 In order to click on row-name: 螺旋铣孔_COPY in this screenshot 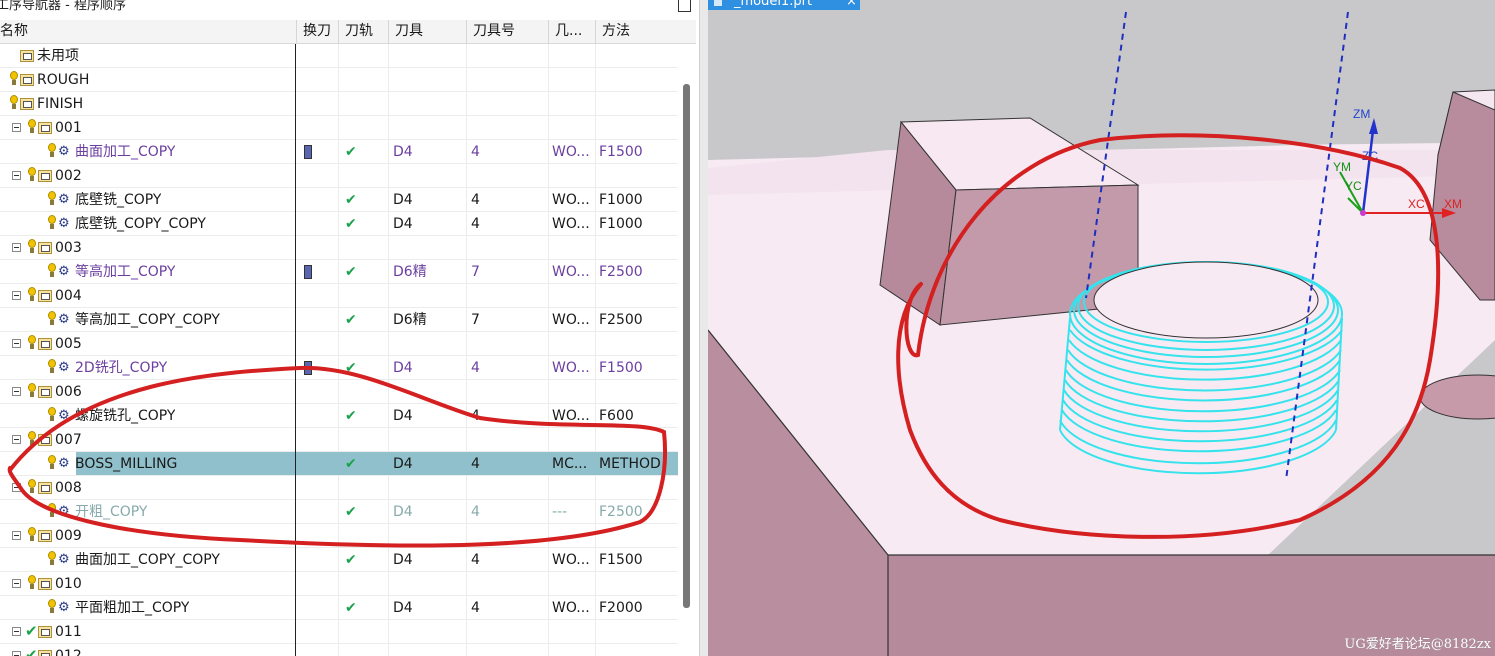, I will do `click(125, 416)`.